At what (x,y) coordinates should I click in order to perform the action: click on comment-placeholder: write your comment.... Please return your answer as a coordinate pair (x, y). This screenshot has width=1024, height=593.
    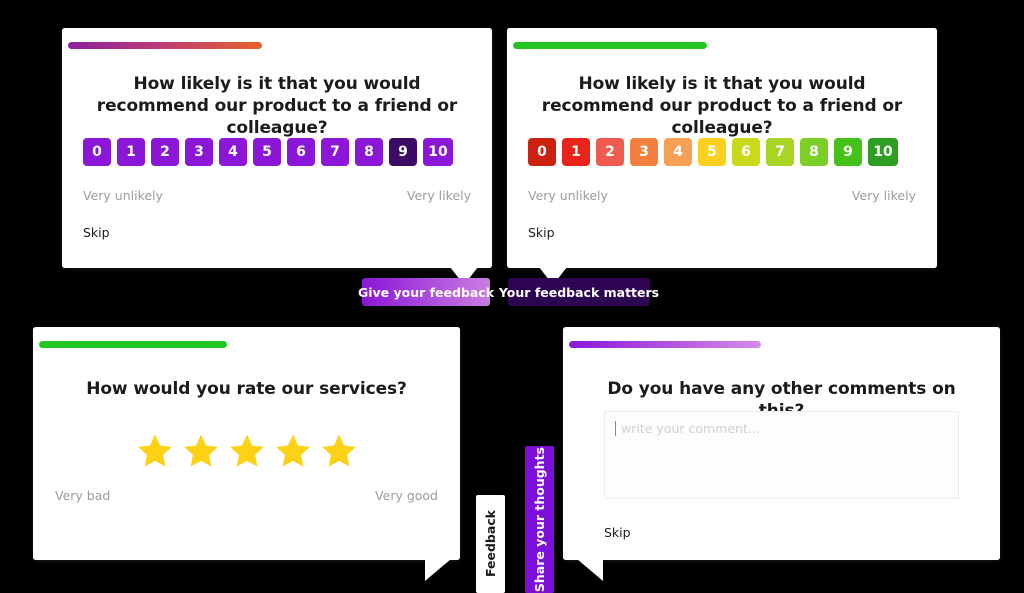
    Looking at the image, I should click on (690, 428).